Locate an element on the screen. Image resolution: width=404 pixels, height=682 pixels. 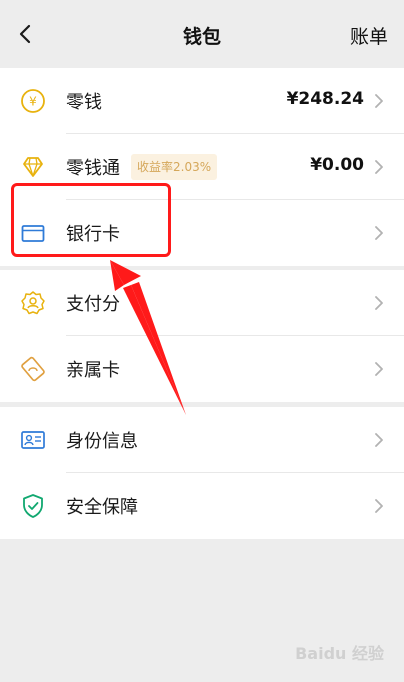
yield-rate-badge: 收益率2.03% is located at coordinates (174, 167).